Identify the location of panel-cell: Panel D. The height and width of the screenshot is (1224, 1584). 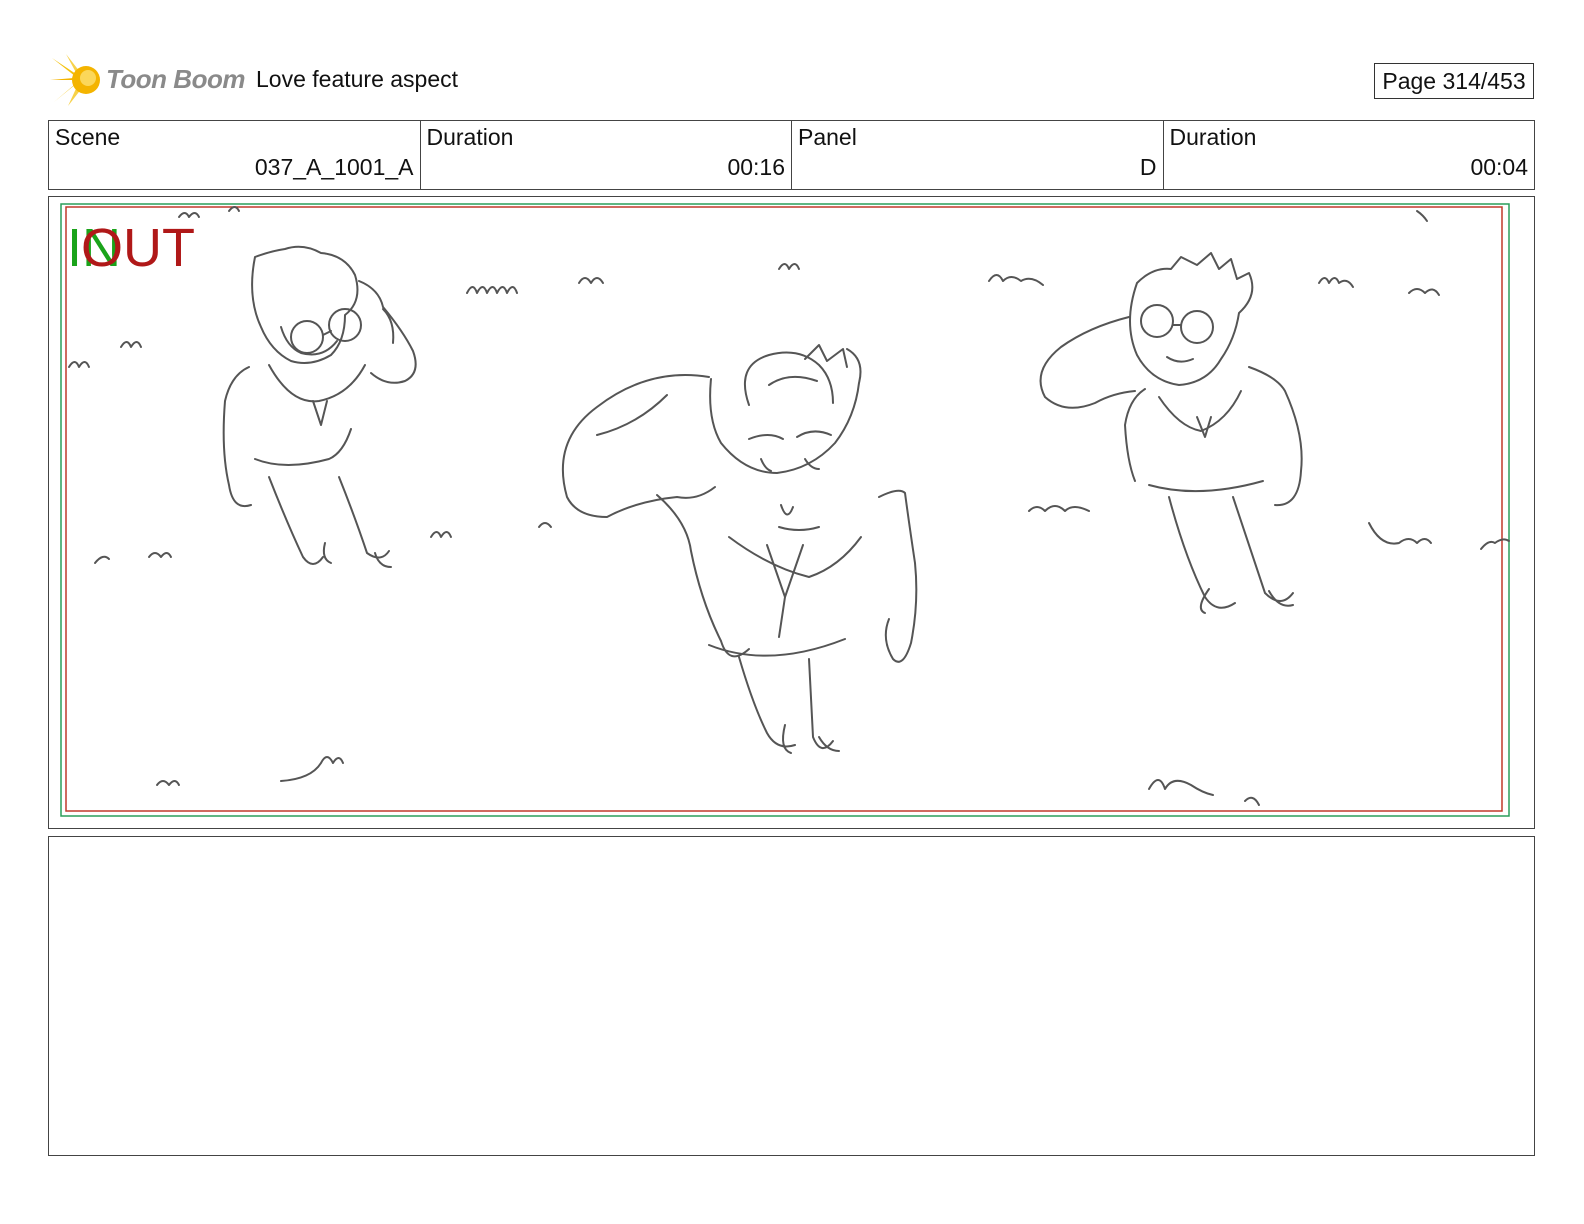
(978, 155).